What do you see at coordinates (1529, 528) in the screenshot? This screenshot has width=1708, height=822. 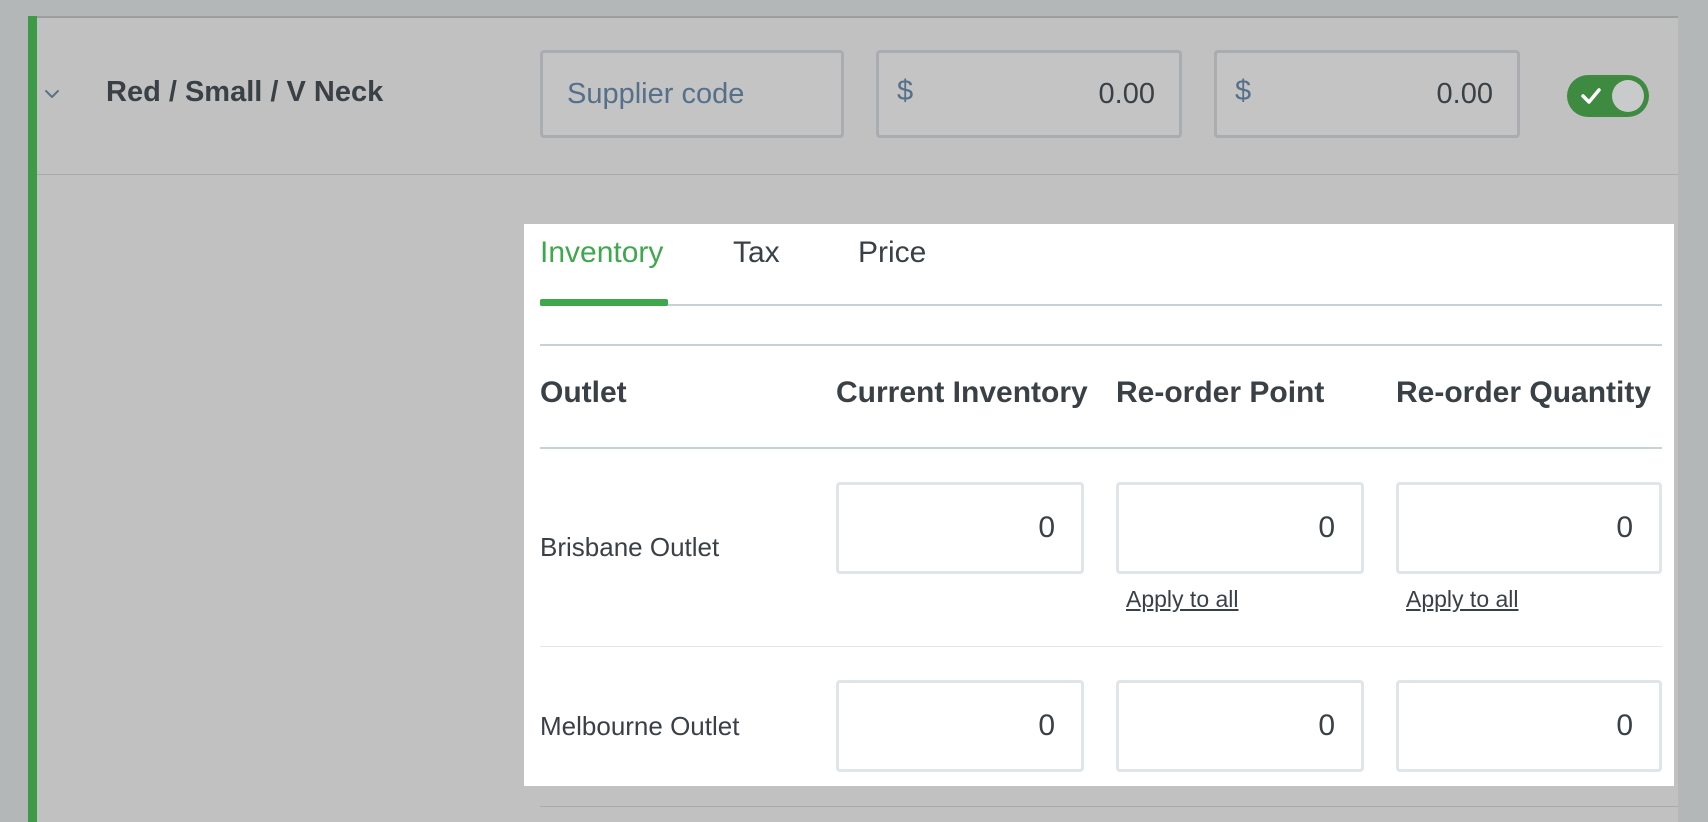 I see `reorder-quantity-input-brisbane` at bounding box center [1529, 528].